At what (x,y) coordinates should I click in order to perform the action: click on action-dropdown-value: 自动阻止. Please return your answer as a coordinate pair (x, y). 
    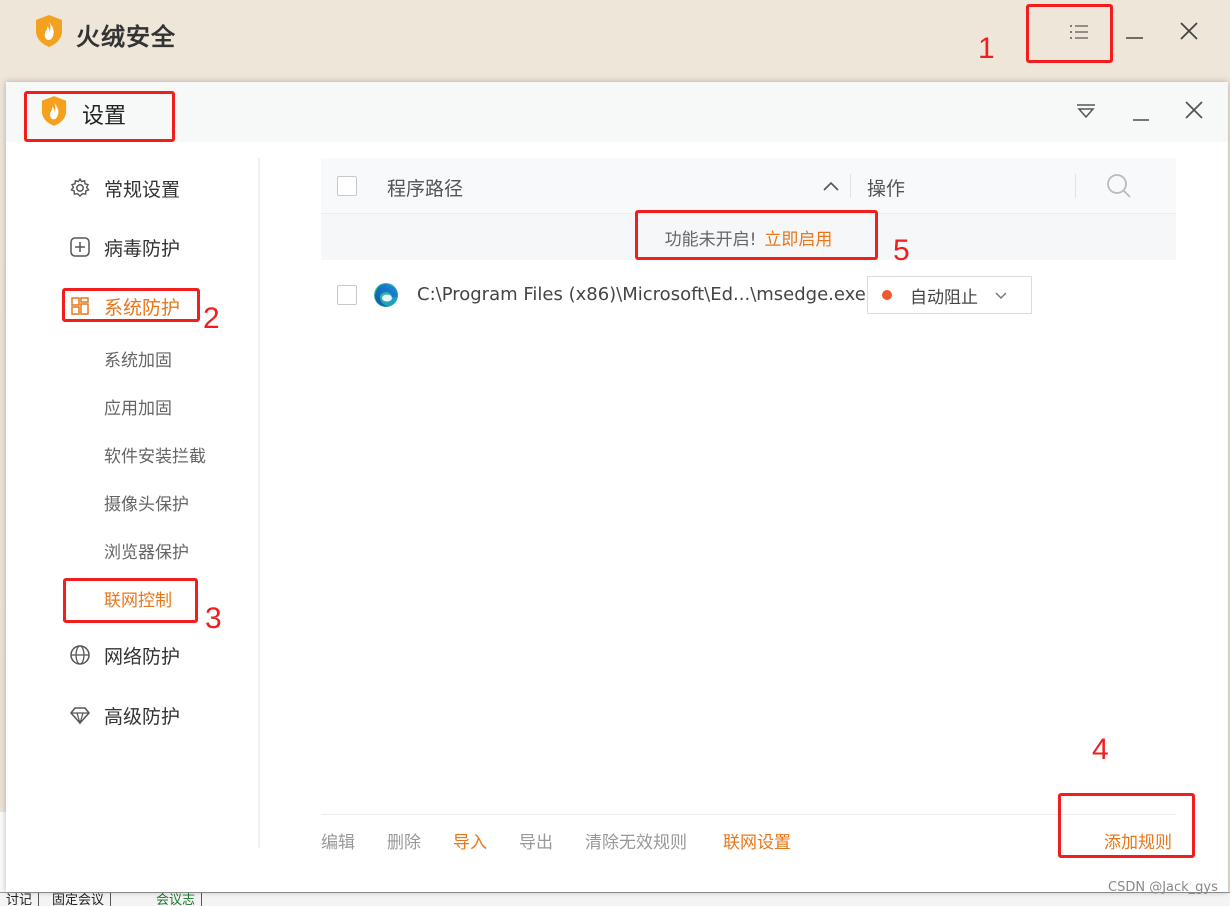
    Looking at the image, I should click on (944, 297).